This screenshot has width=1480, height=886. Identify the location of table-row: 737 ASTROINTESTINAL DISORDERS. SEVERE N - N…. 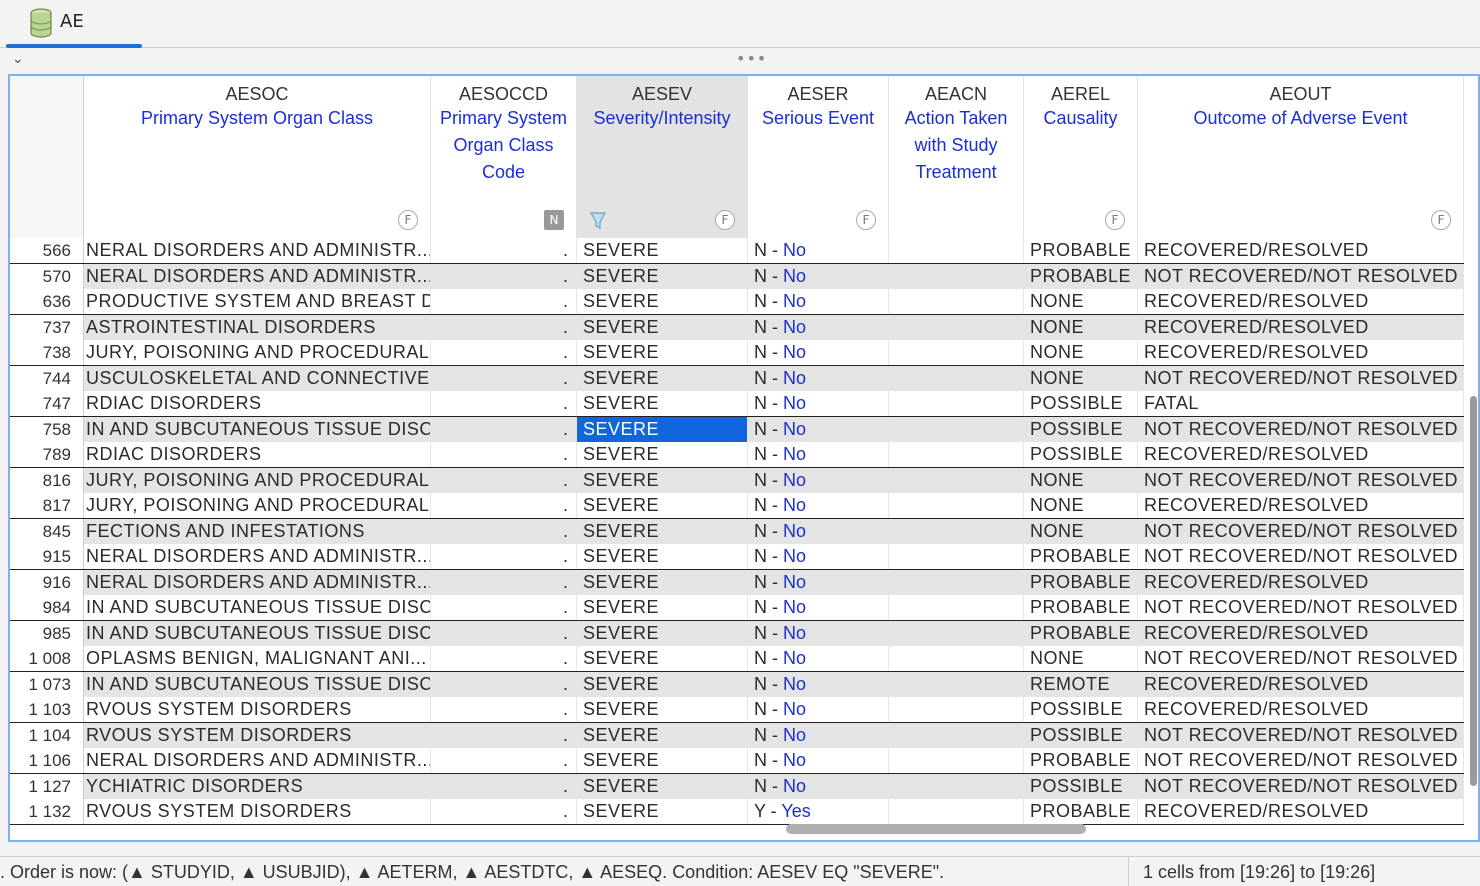
(737, 327).